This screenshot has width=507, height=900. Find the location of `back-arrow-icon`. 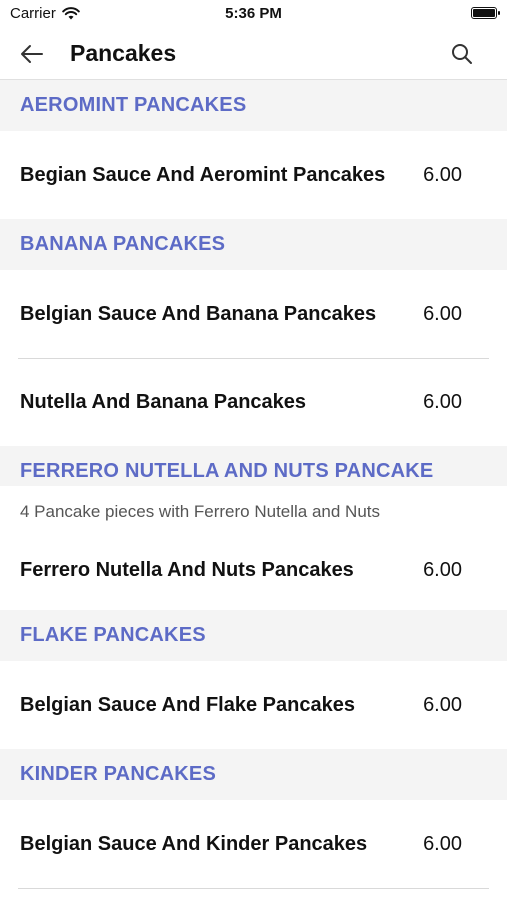

back-arrow-icon is located at coordinates (32, 54).